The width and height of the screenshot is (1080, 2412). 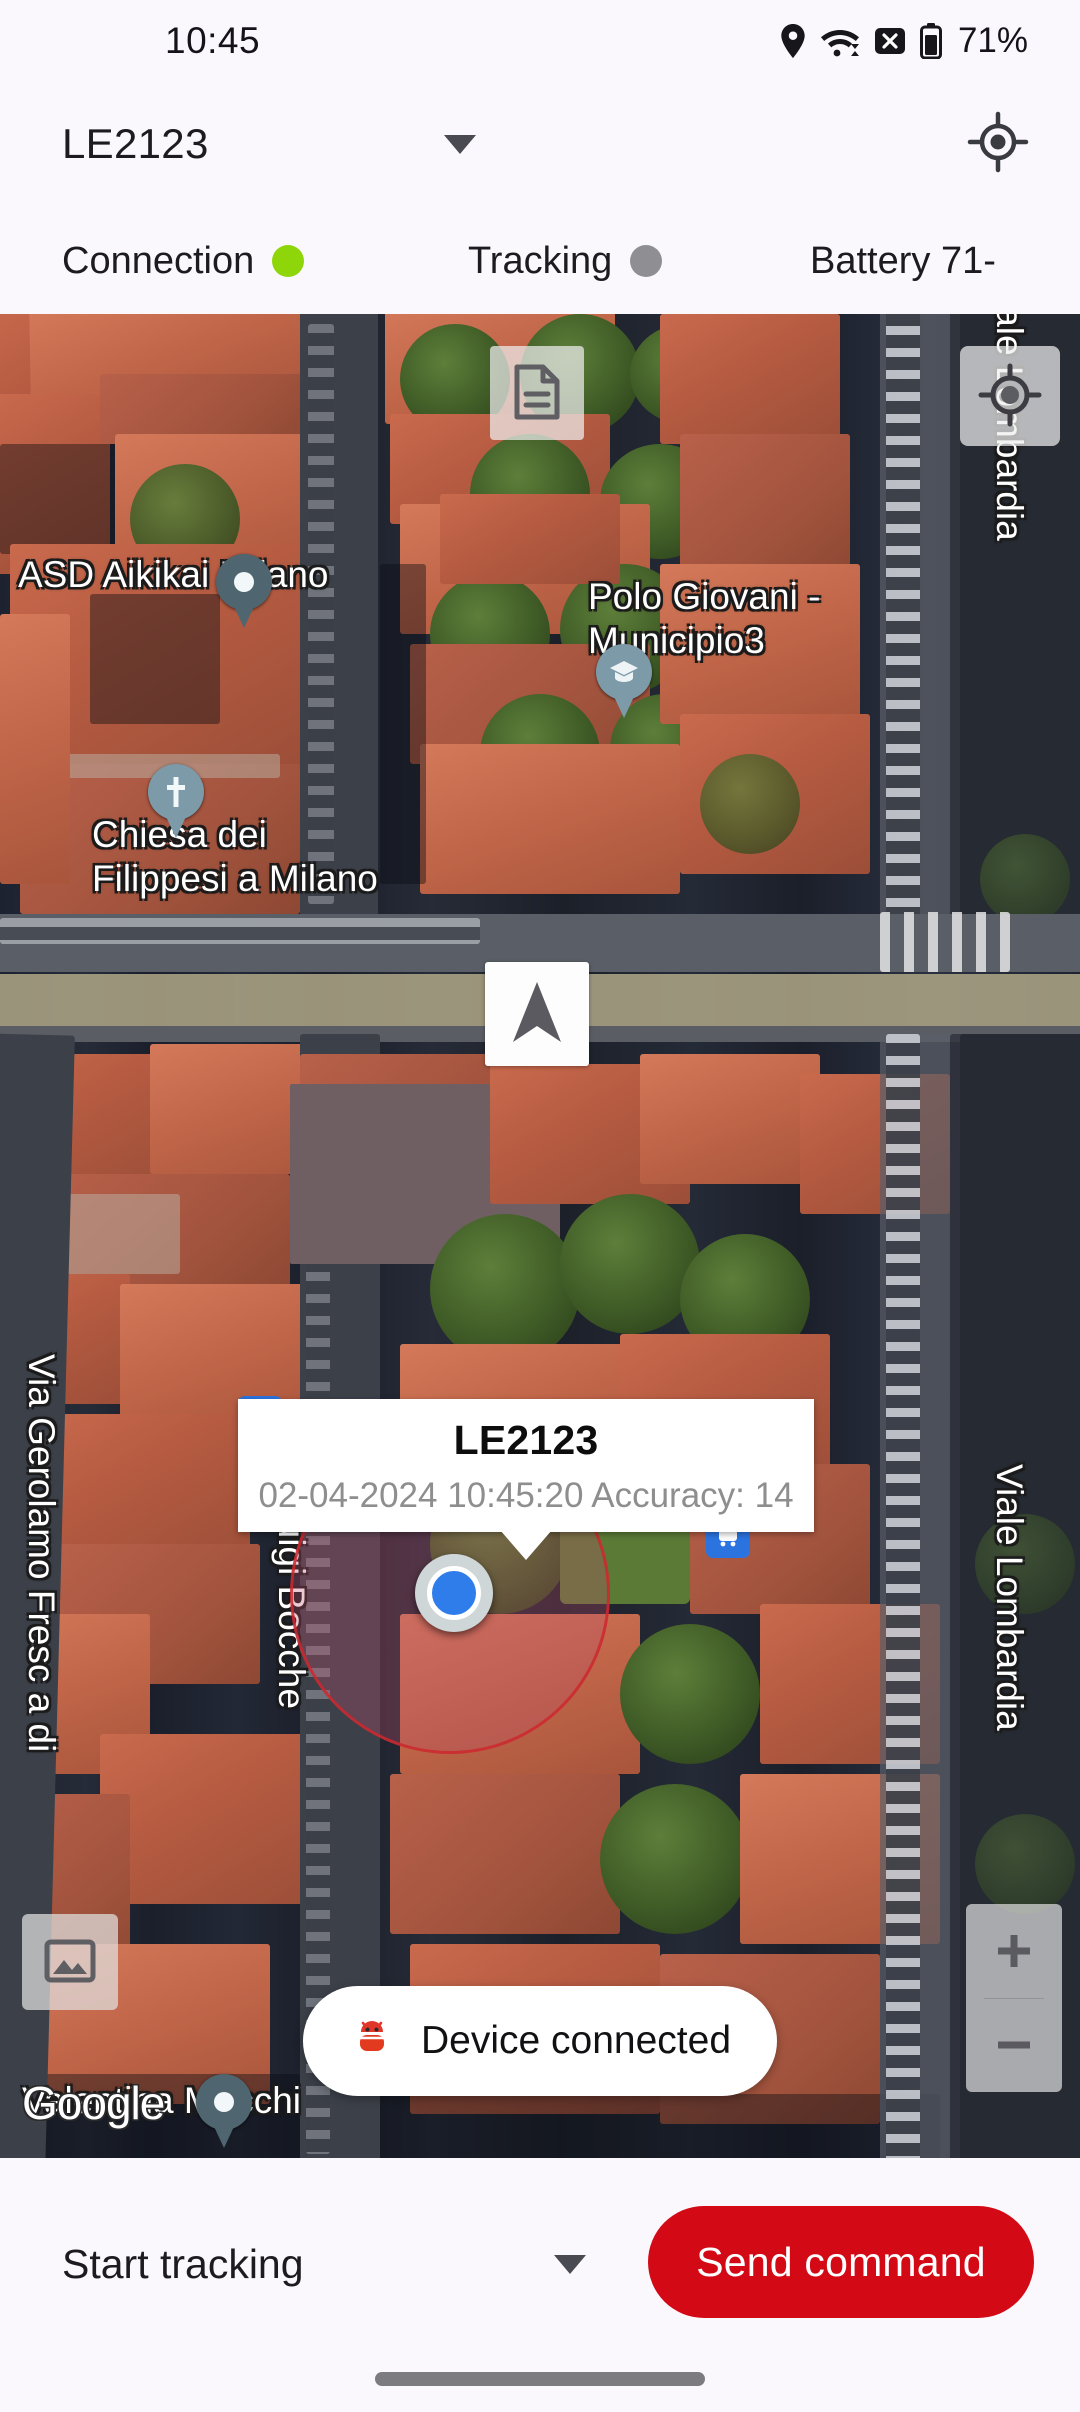 What do you see at coordinates (540, 145) in the screenshot?
I see `app-header: LE2123` at bounding box center [540, 145].